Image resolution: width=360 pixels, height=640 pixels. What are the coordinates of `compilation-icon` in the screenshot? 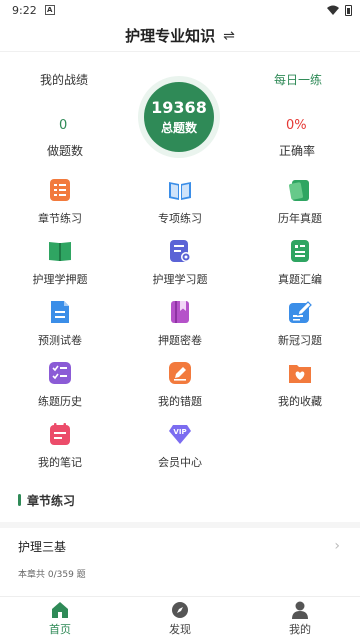 It's located at (300, 251).